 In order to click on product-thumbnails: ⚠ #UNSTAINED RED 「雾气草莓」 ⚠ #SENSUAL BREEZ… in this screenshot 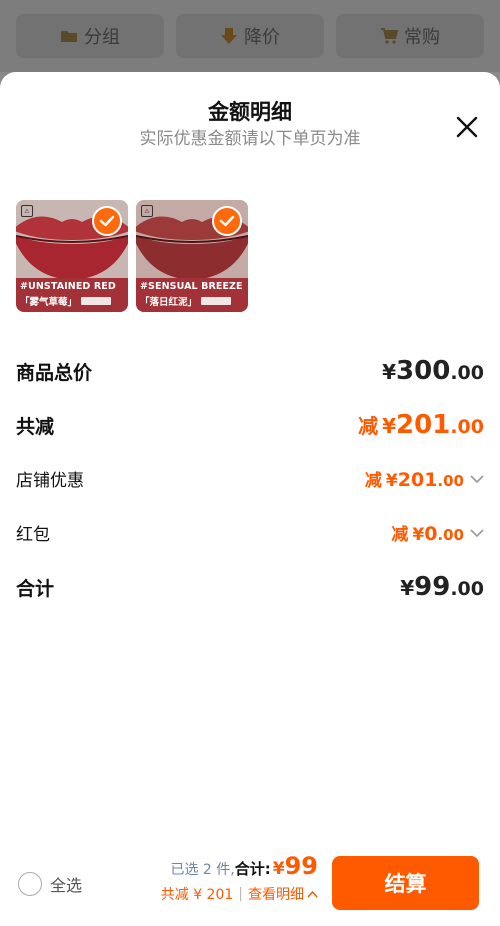, I will do `click(132, 256)`.